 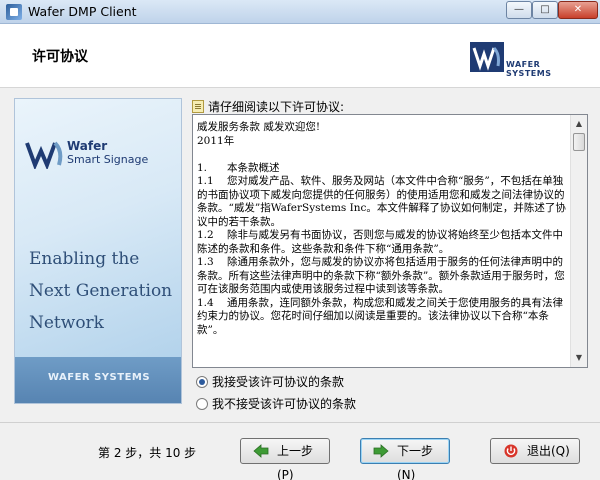 What do you see at coordinates (579, 124) in the screenshot?
I see `scroll-up-arrow-icon: ▲` at bounding box center [579, 124].